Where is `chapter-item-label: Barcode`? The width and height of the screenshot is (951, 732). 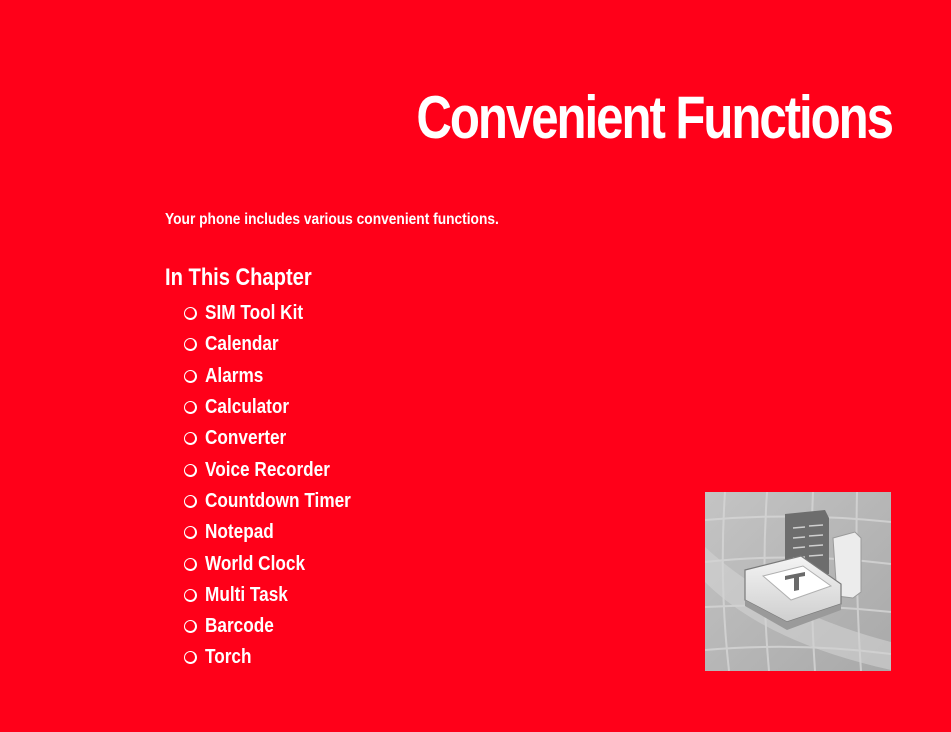
chapter-item-label: Barcode is located at coordinates (239, 626).